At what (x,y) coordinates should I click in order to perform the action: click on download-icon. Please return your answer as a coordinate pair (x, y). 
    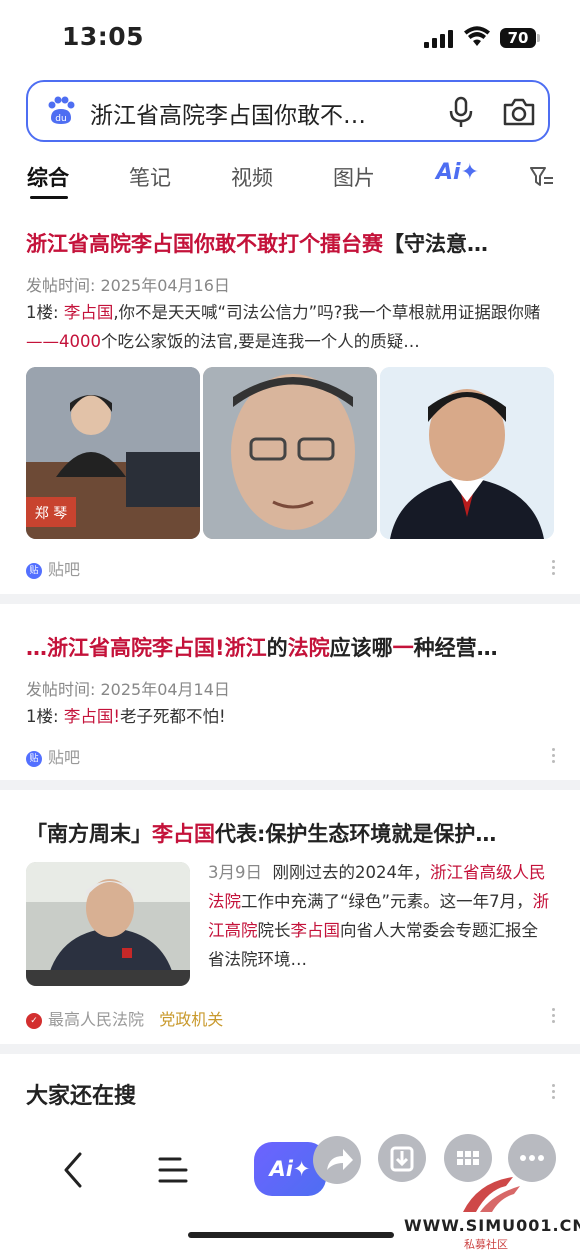
    Looking at the image, I should click on (402, 1159).